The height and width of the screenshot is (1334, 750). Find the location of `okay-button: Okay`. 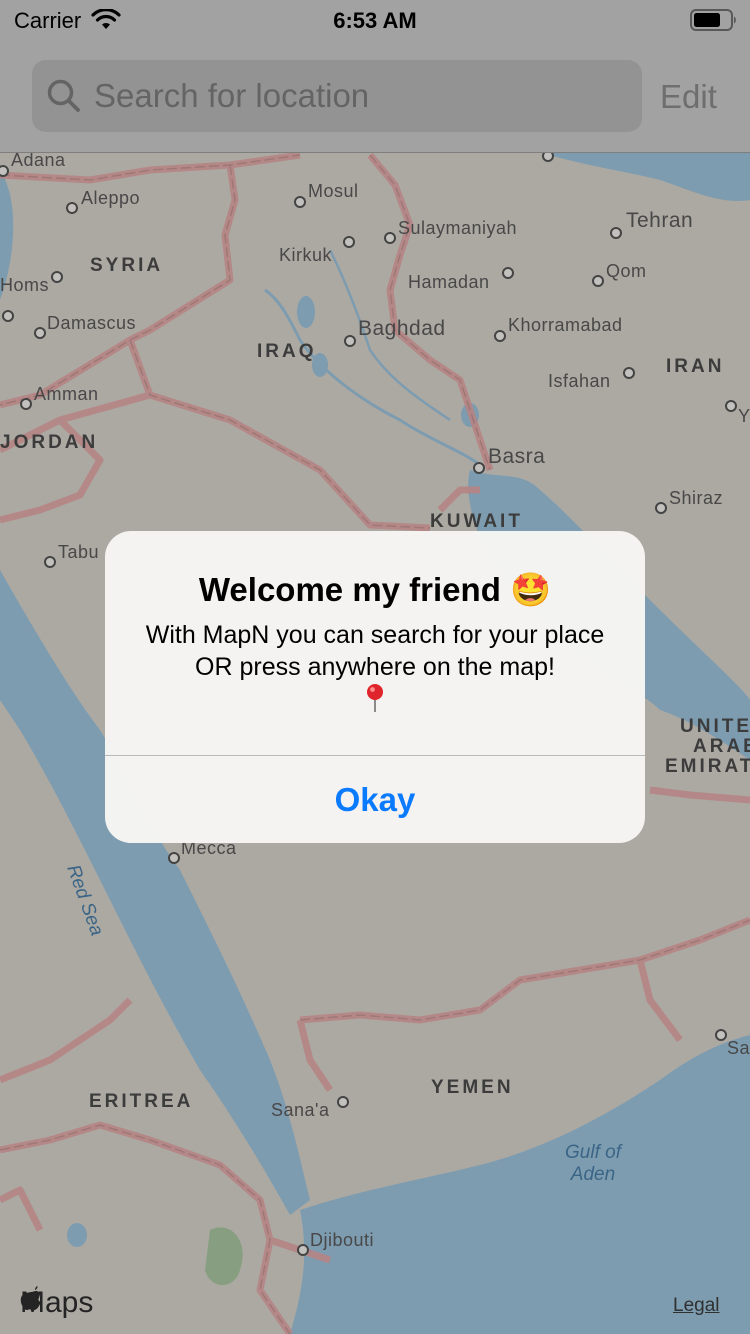

okay-button: Okay is located at coordinates (375, 799).